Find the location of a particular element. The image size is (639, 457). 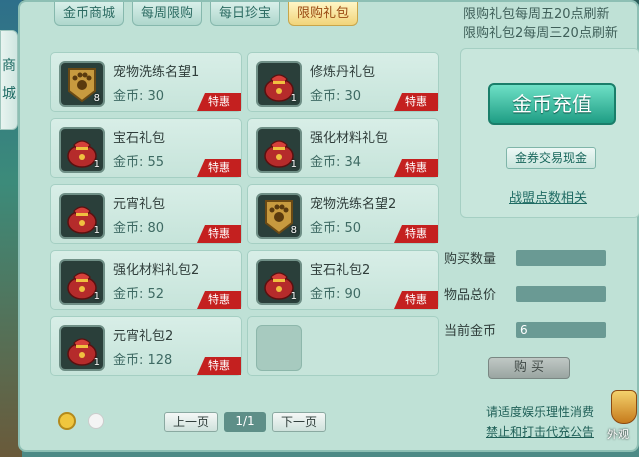

side-banner-char: 城 is located at coordinates (9, 94).